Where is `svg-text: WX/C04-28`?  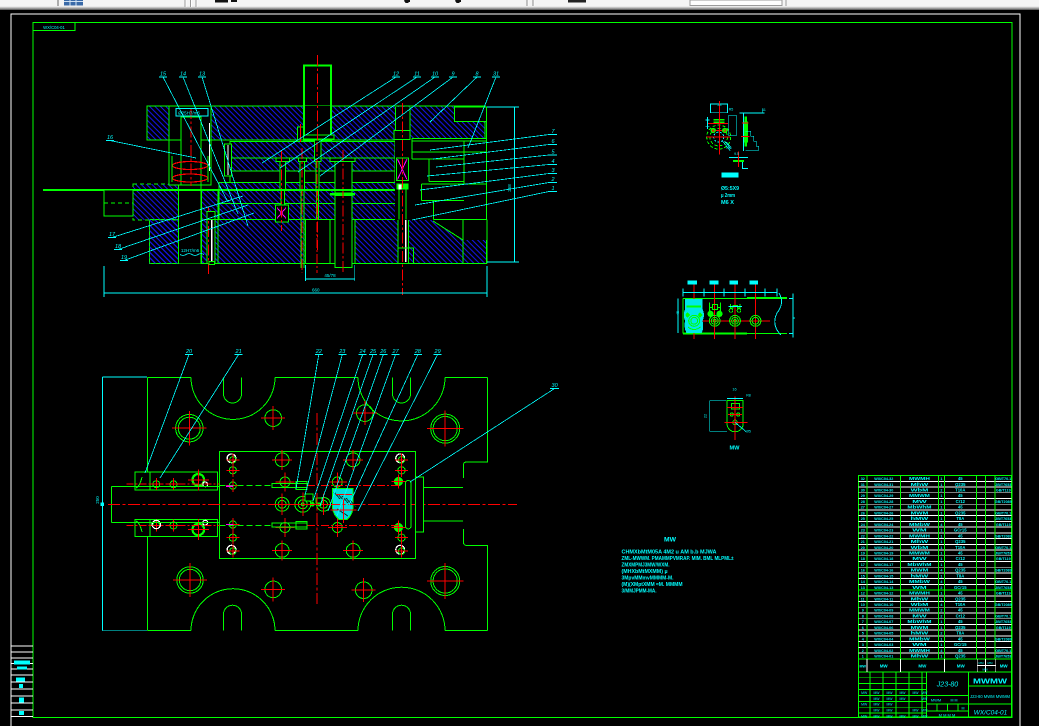 svg-text: WX/C04-28 is located at coordinates (883, 502).